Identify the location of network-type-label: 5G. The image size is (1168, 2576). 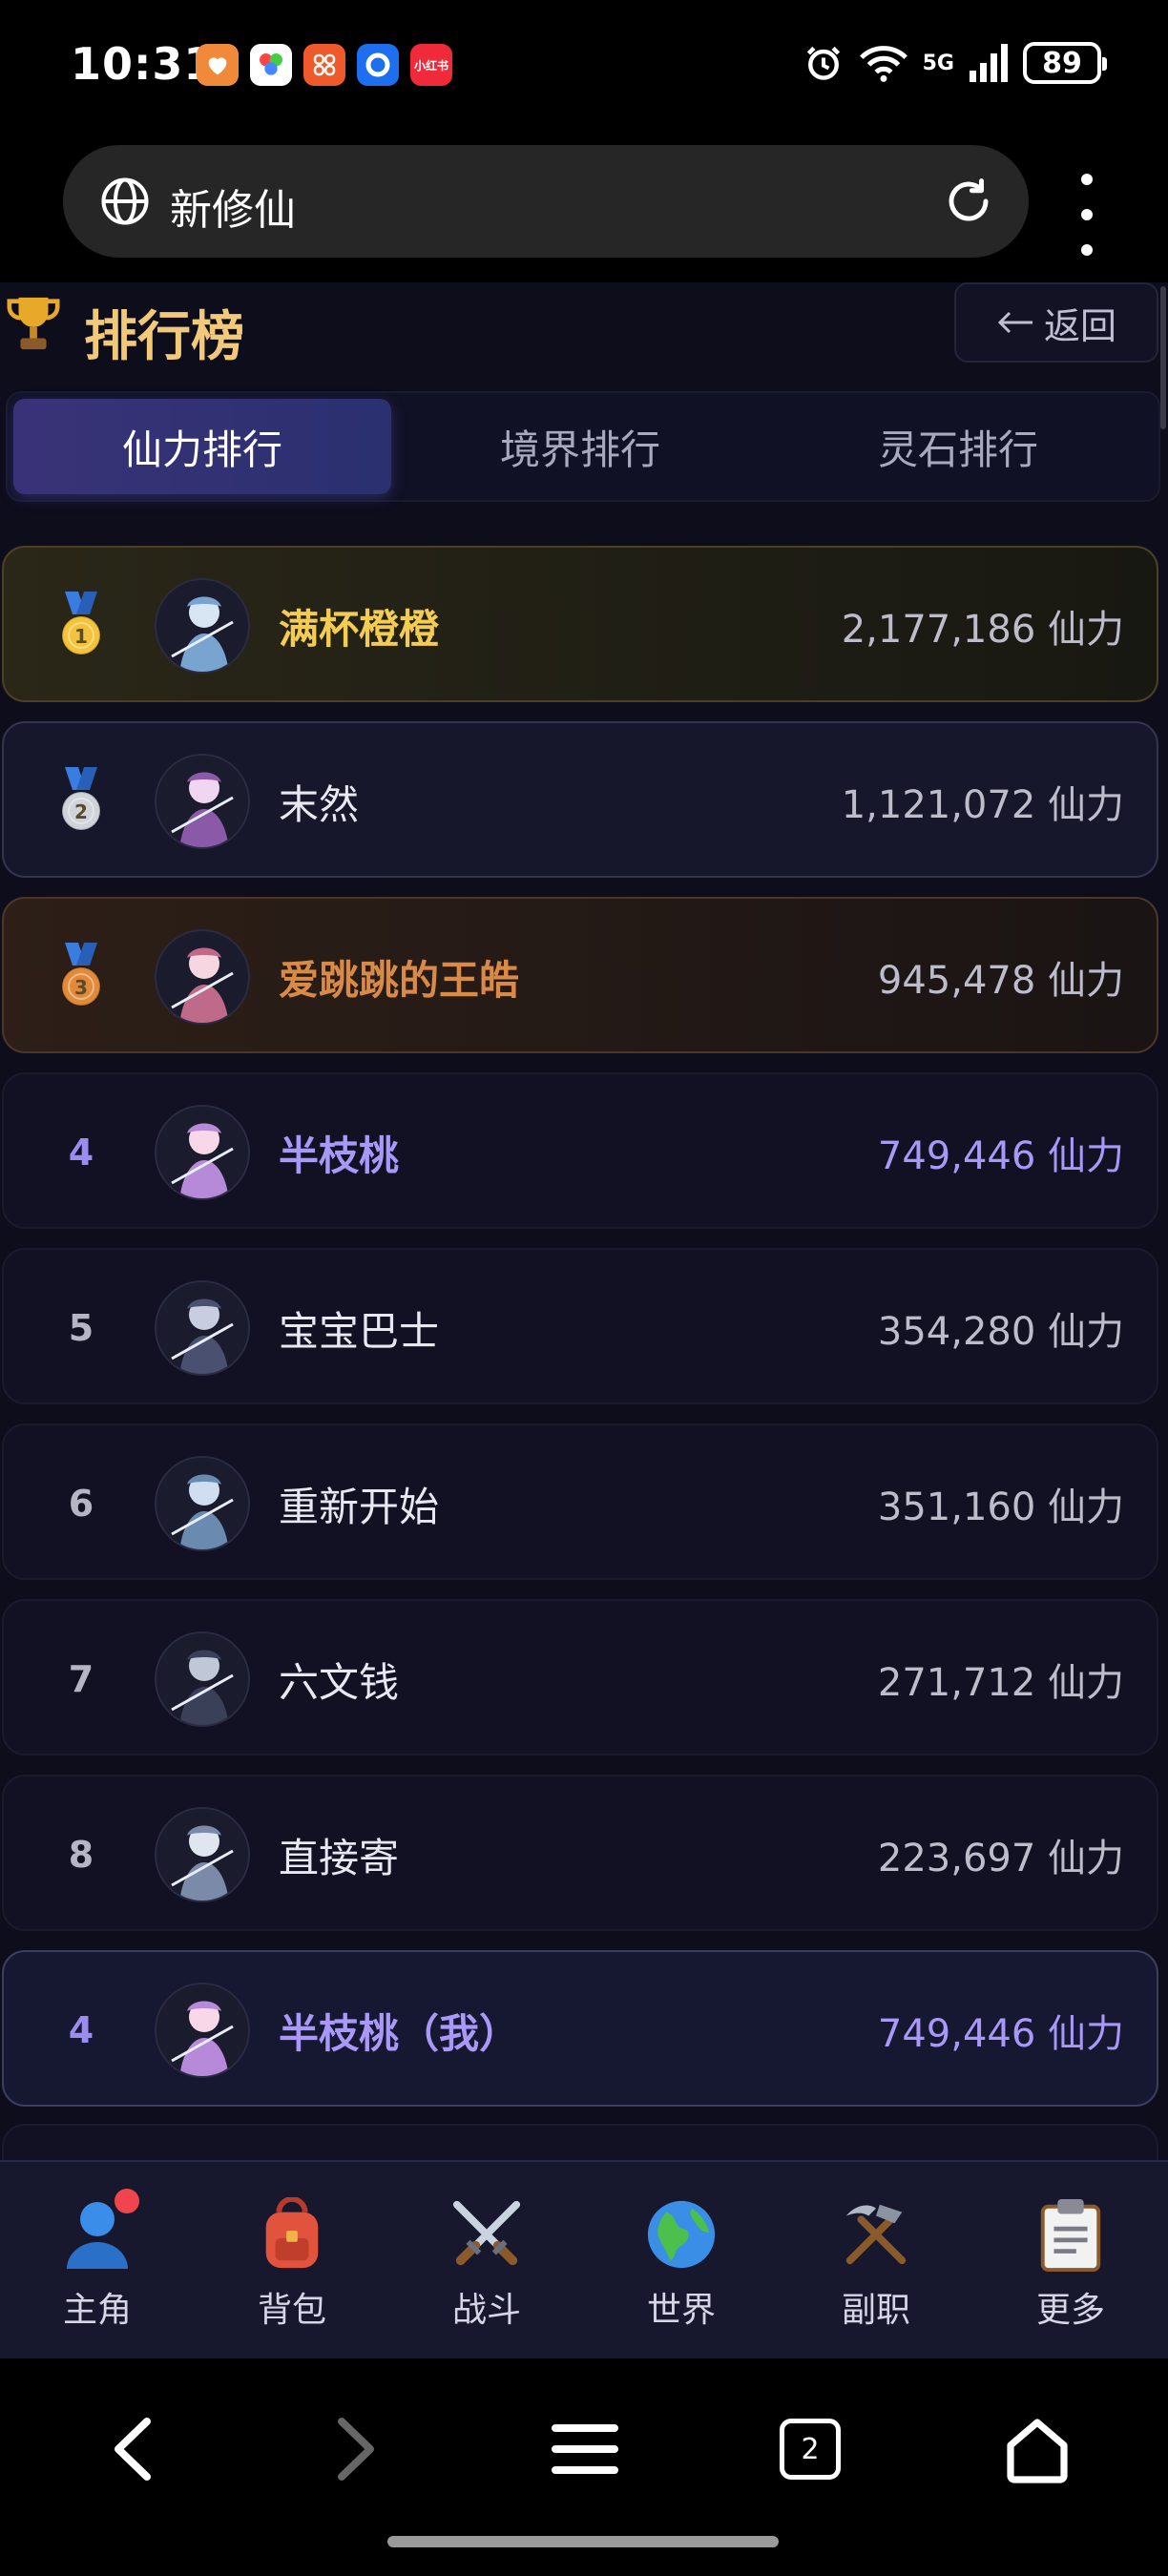
(938, 63).